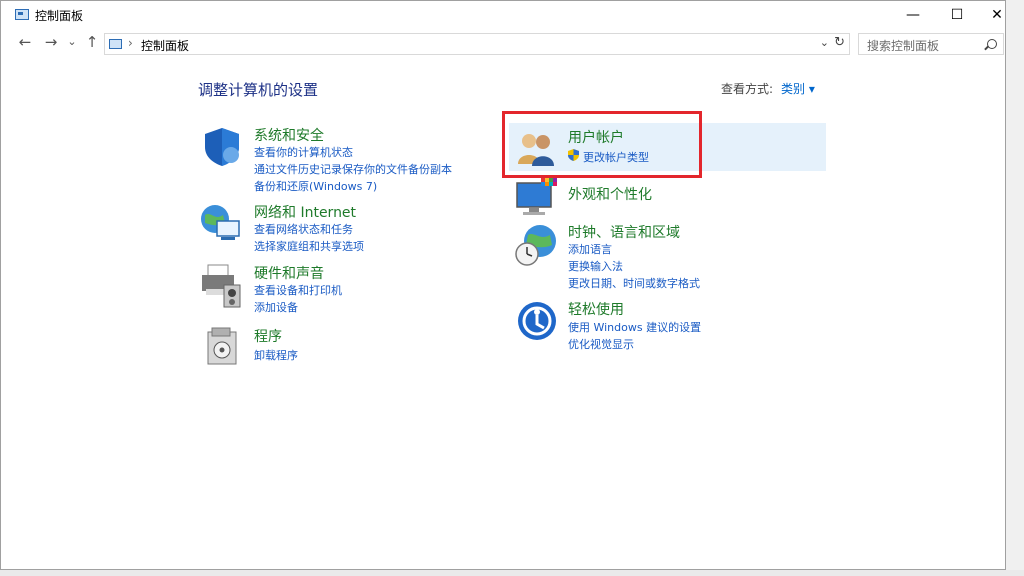  What do you see at coordinates (824, 42) in the screenshot?
I see `address-dropdown-icon: ⌄` at bounding box center [824, 42].